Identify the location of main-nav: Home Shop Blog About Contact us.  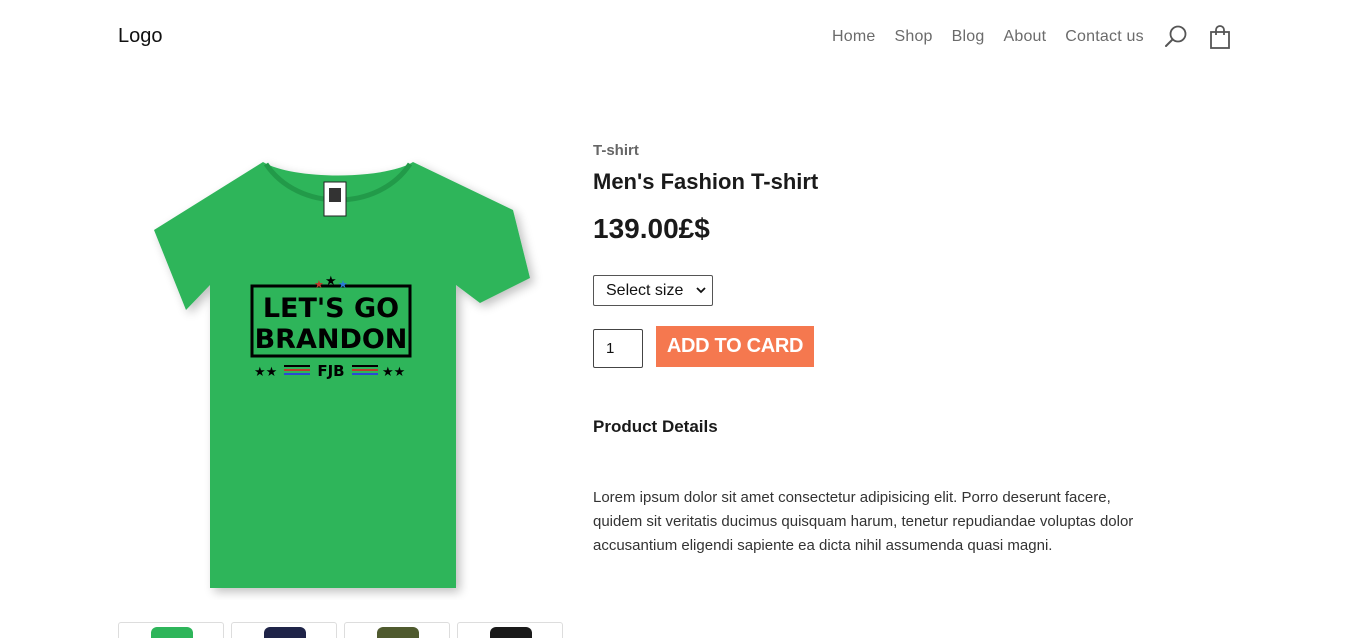
(1041, 37).